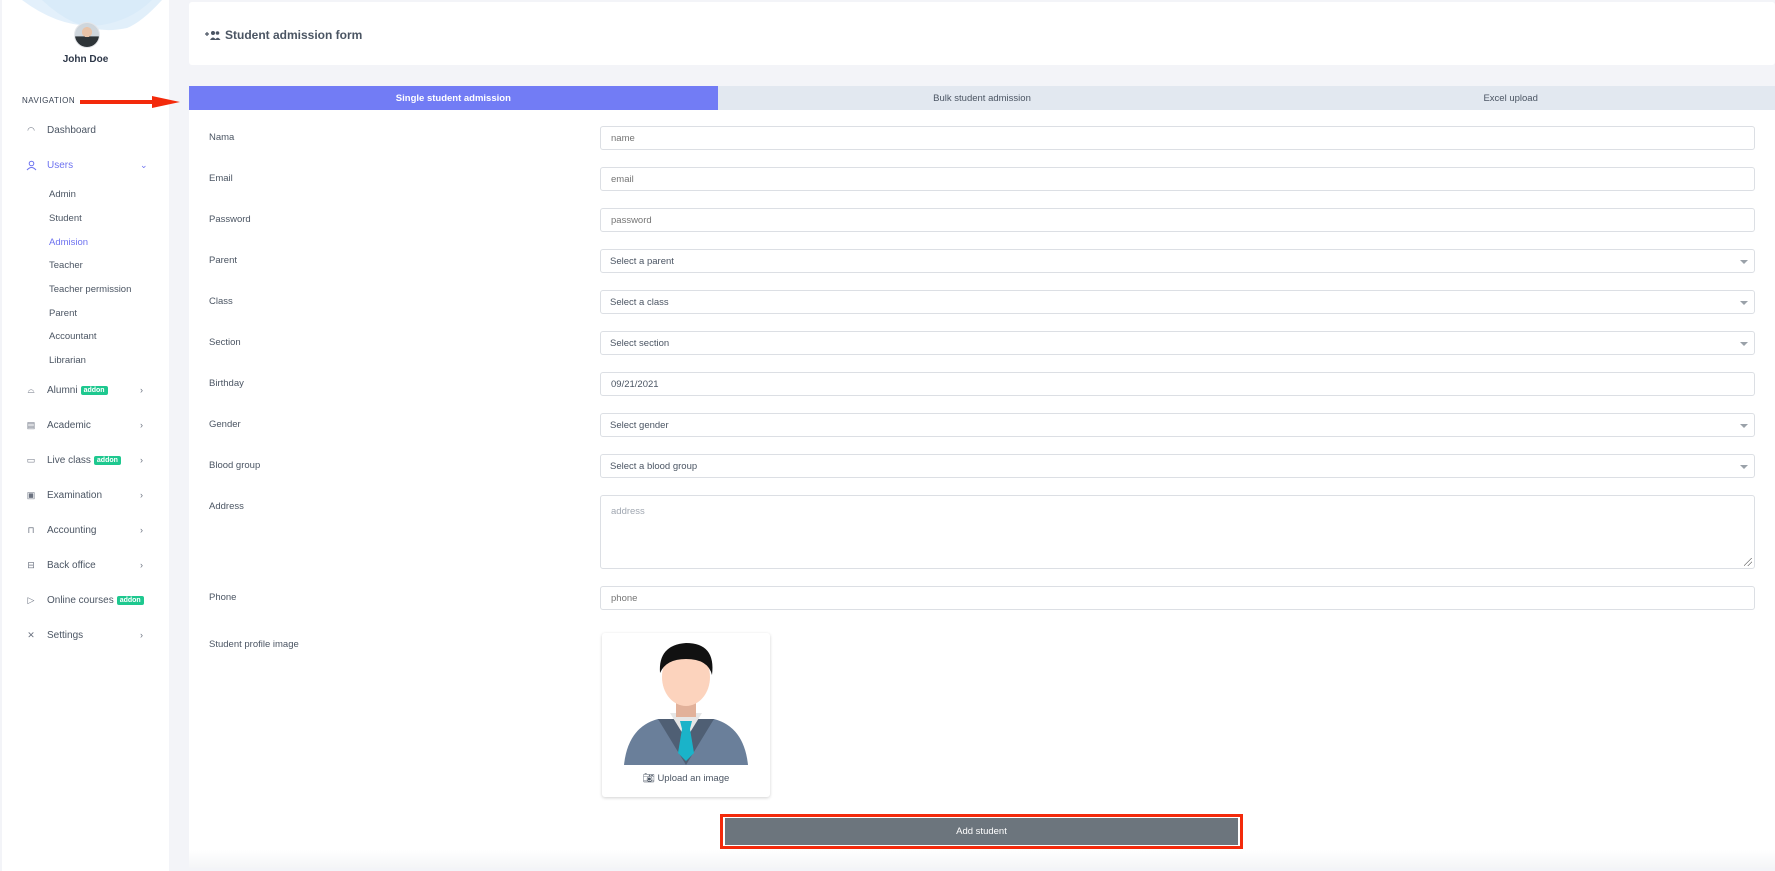 The image size is (1775, 871). What do you see at coordinates (1177, 425) in the screenshot?
I see `gender-select: Select gender` at bounding box center [1177, 425].